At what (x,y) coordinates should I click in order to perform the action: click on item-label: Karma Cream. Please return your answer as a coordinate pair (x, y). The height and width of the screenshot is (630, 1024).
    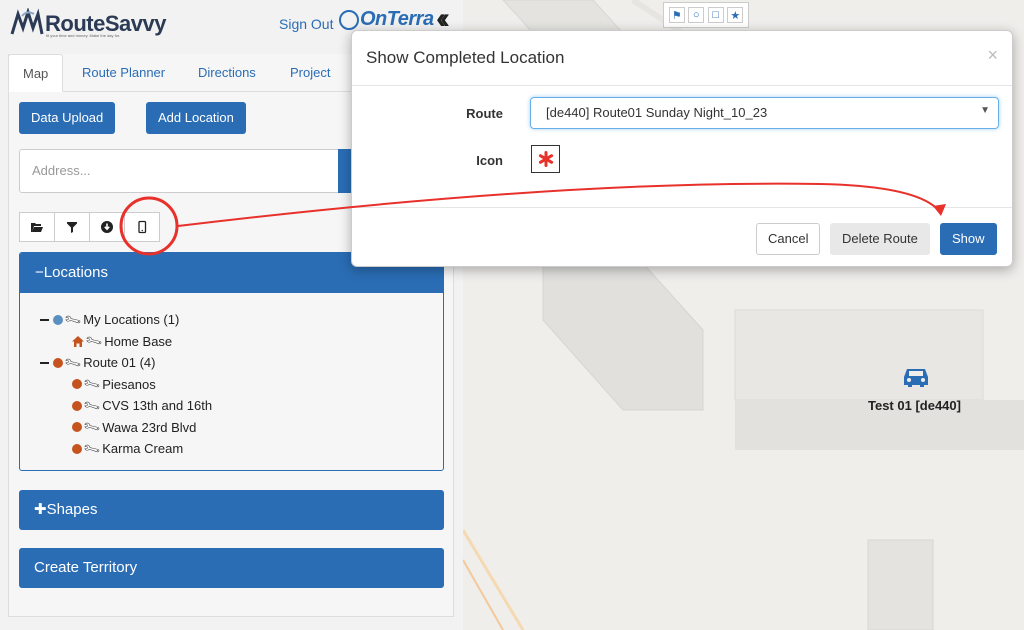
    Looking at the image, I should click on (143, 449).